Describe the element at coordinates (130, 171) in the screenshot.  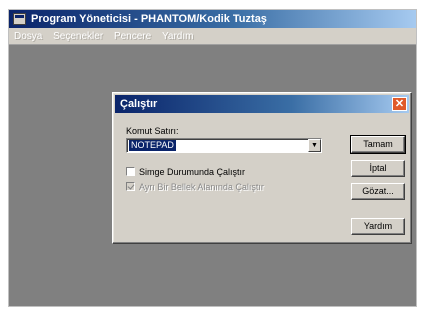
I see `run-minimized-checkbox` at that location.